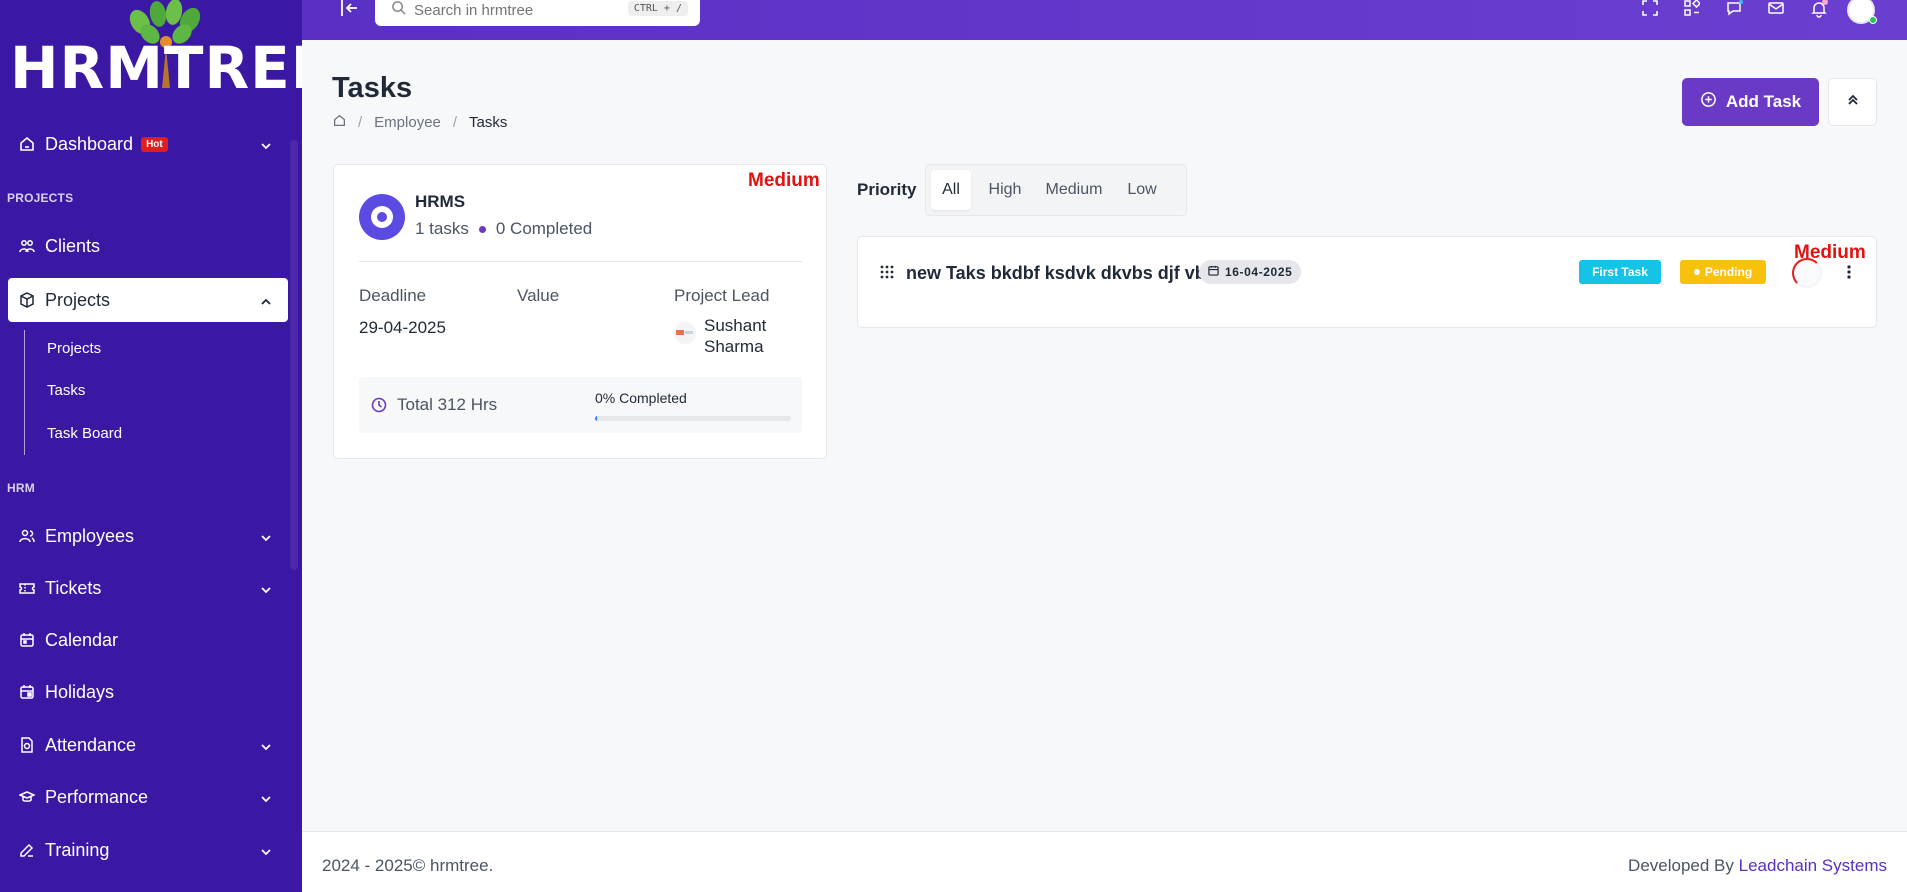 This screenshot has height=892, width=1907. What do you see at coordinates (398, 10) in the screenshot?
I see `search-icon` at bounding box center [398, 10].